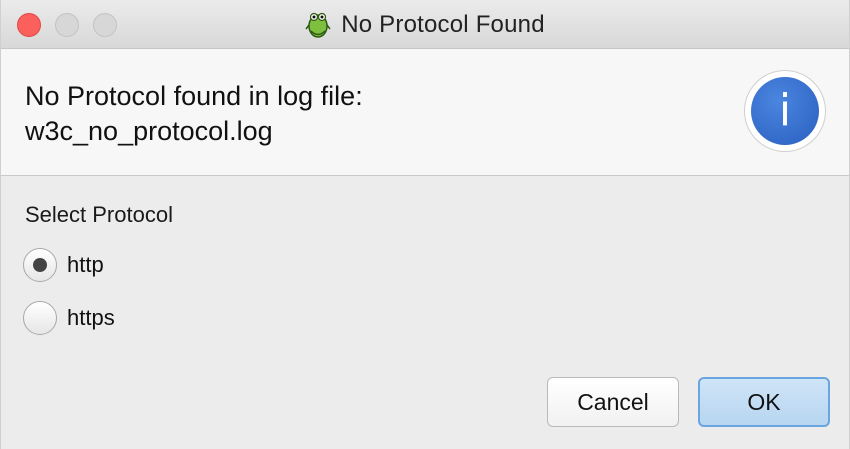 Image resolution: width=850 pixels, height=449 pixels. I want to click on title-container: No Protocol Found, so click(425, 24).